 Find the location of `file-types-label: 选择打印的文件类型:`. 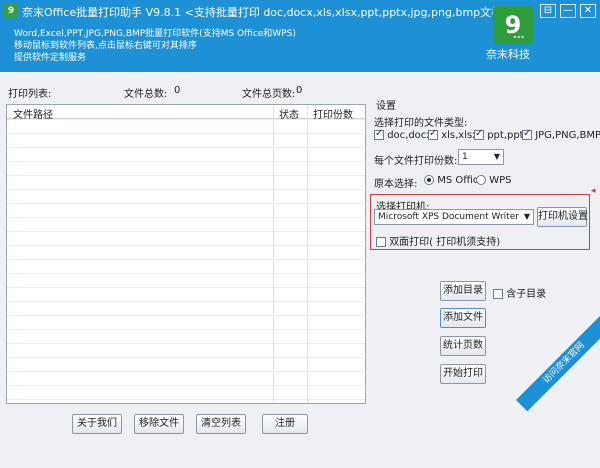

file-types-label: 选择打印的文件类型: is located at coordinates (421, 123).